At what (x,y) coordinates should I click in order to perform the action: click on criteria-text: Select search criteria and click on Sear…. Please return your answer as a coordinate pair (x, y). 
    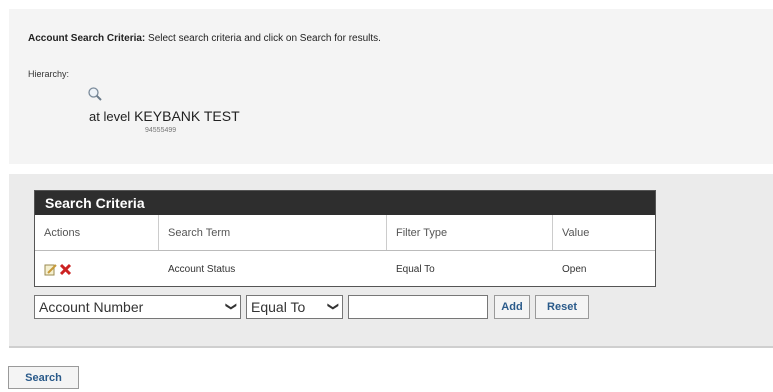
    Looking at the image, I should click on (264, 38).